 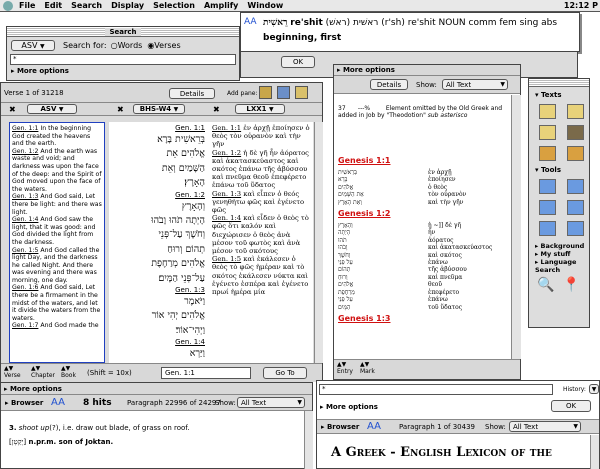 I want to click on text-icon-f, so click(x=575, y=153).